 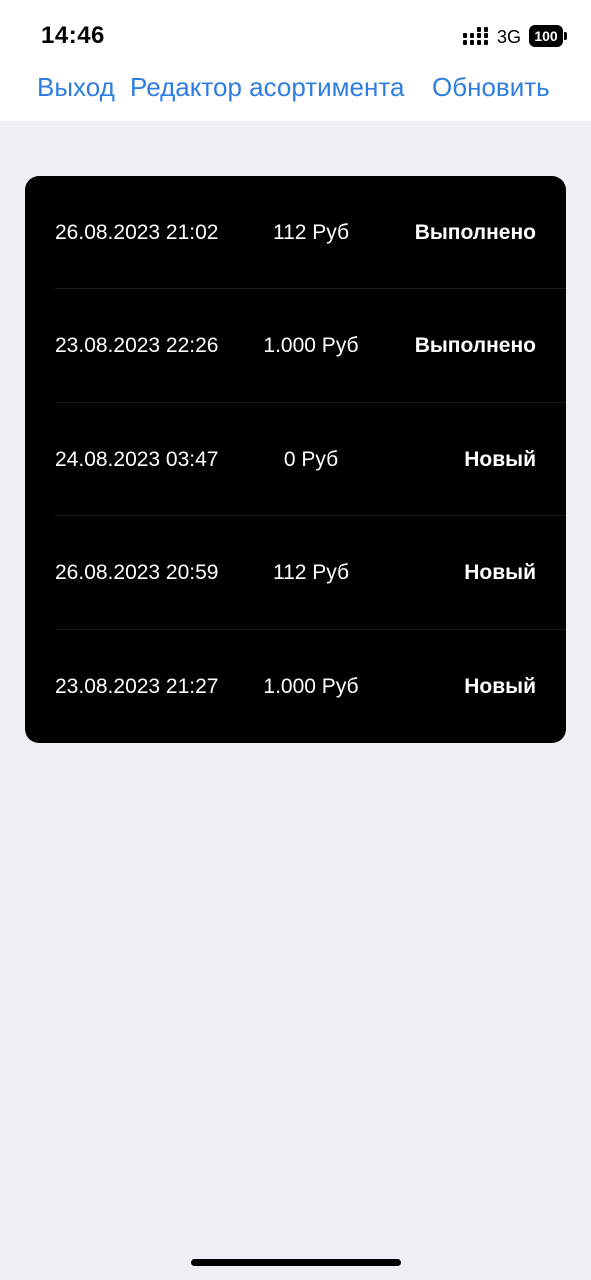 I want to click on order-row: 26.08.2023 21:02 112 Руб Выполнено, so click(x=295, y=233).